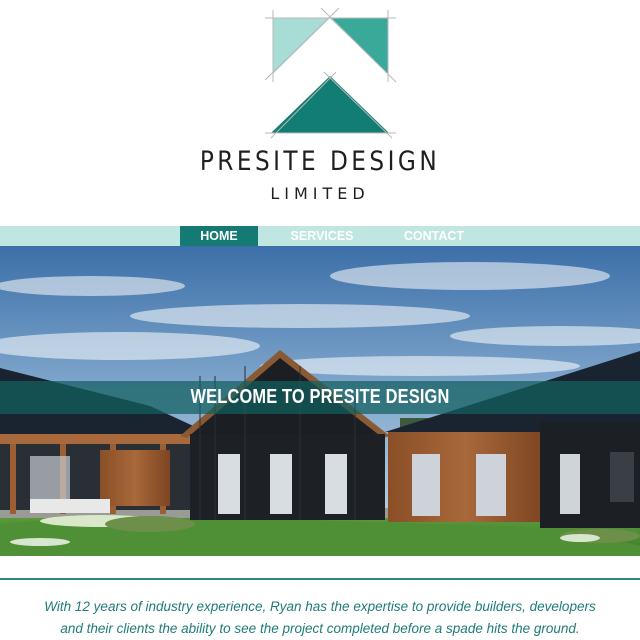 The height and width of the screenshot is (640, 640). What do you see at coordinates (320, 579) in the screenshot?
I see `section-divider` at bounding box center [320, 579].